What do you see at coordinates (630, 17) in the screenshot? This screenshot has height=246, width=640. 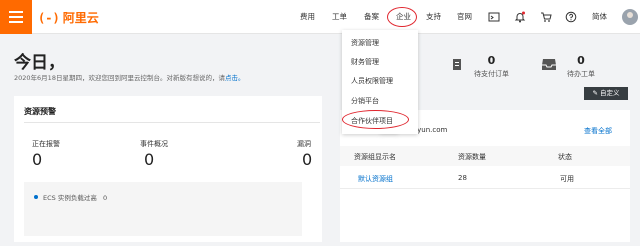 I see `user-avatar` at bounding box center [630, 17].